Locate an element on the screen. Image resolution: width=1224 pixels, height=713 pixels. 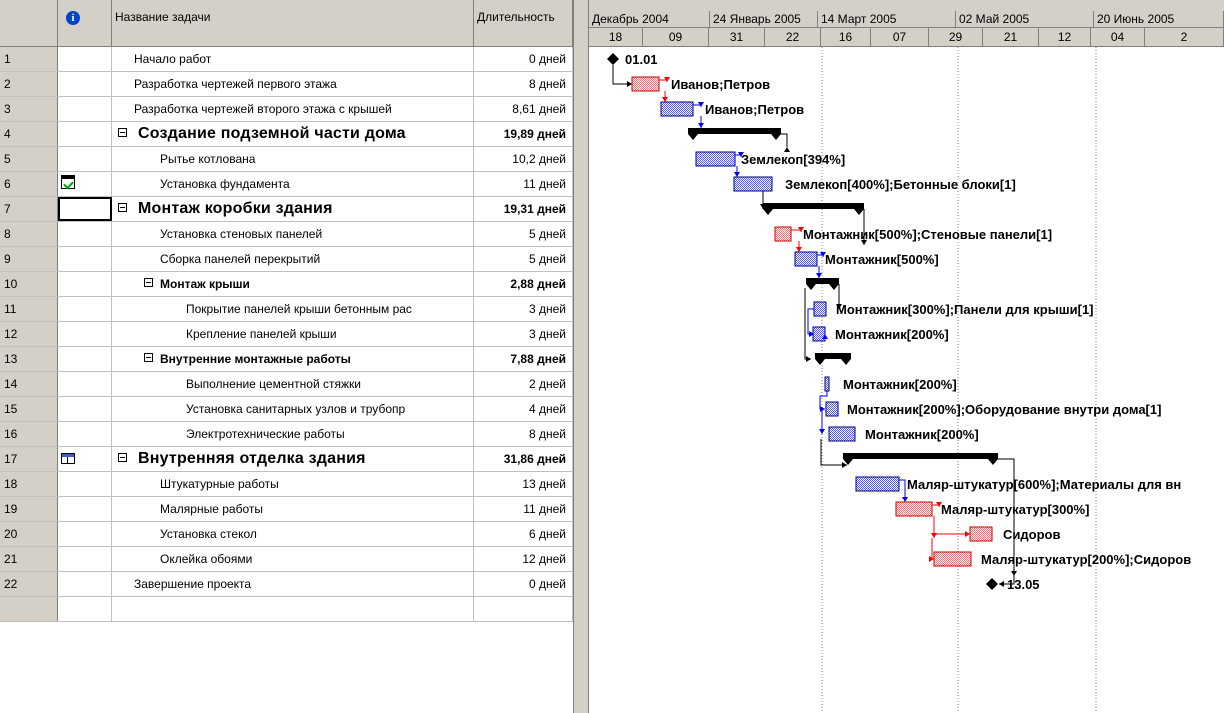
task-row: 10 Монтаж крыши 2,88 дней is located at coordinates (286, 284).